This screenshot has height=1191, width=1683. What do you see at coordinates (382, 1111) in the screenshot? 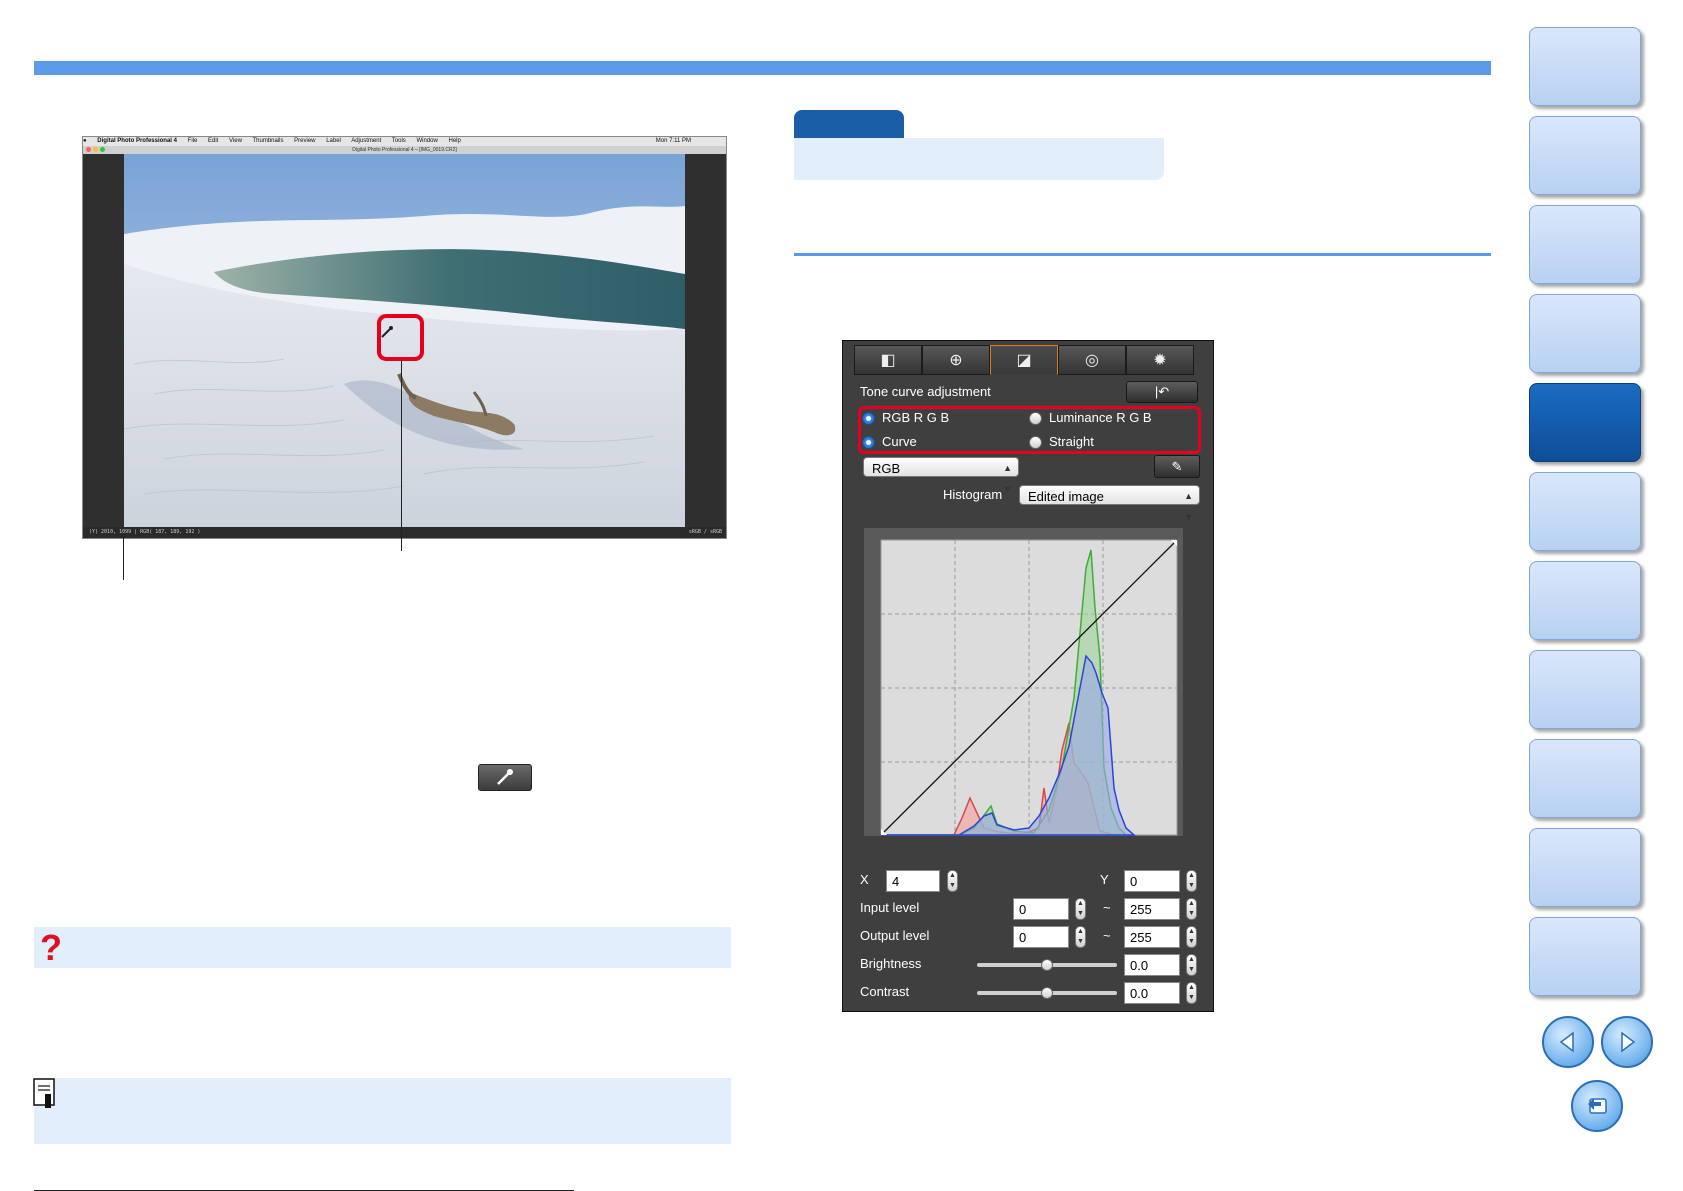
I see `memo-bar` at bounding box center [382, 1111].